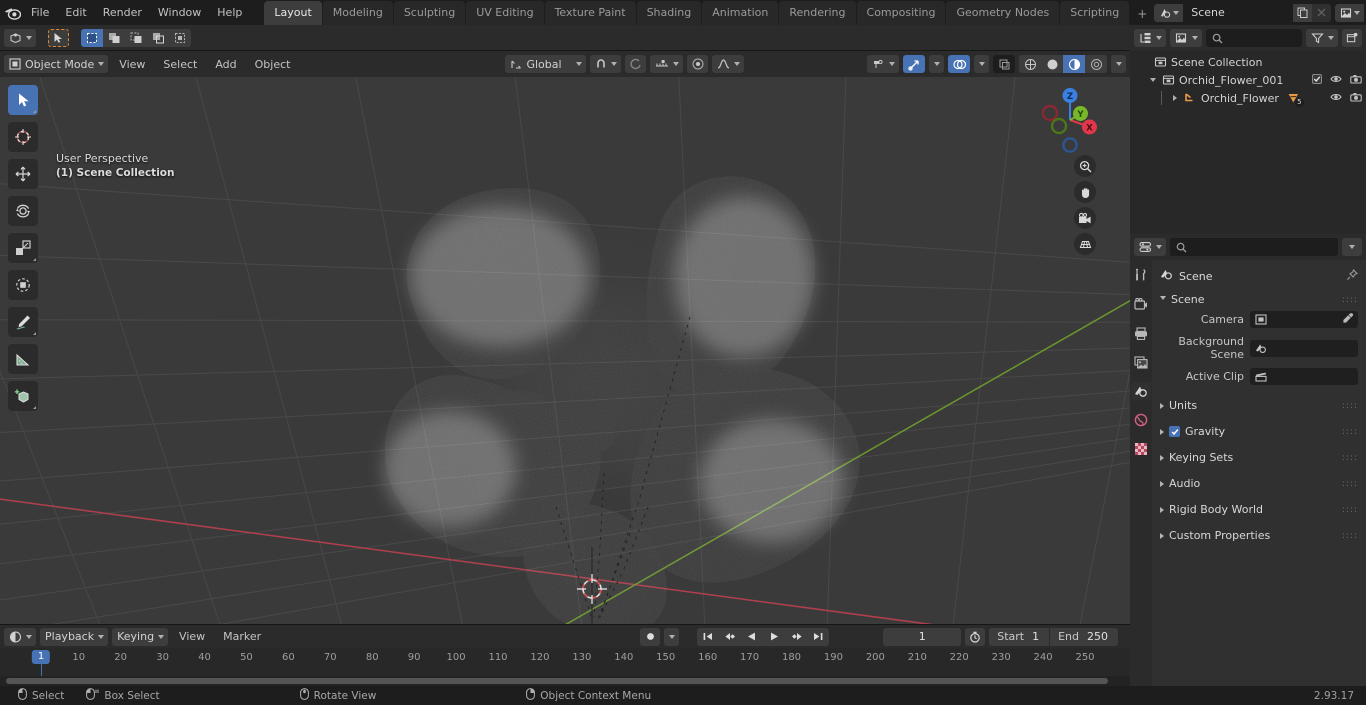 This screenshot has height=705, width=1366. What do you see at coordinates (1322, 12) in the screenshot?
I see `unlink-scene-button` at bounding box center [1322, 12].